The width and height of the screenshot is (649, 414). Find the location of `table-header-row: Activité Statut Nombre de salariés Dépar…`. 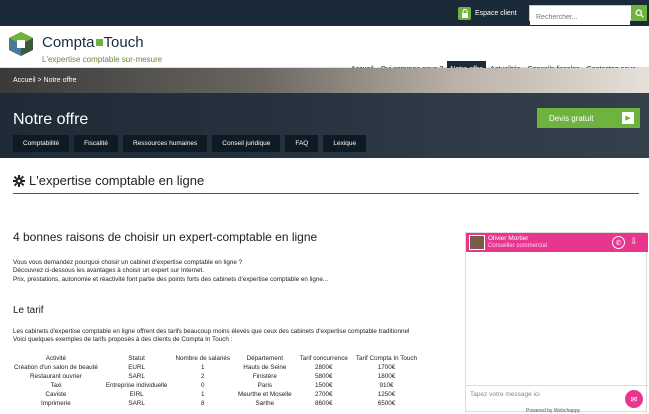

table-header-row: Activité Statut Nombre de salariés Dépar… is located at coordinates (215, 358).